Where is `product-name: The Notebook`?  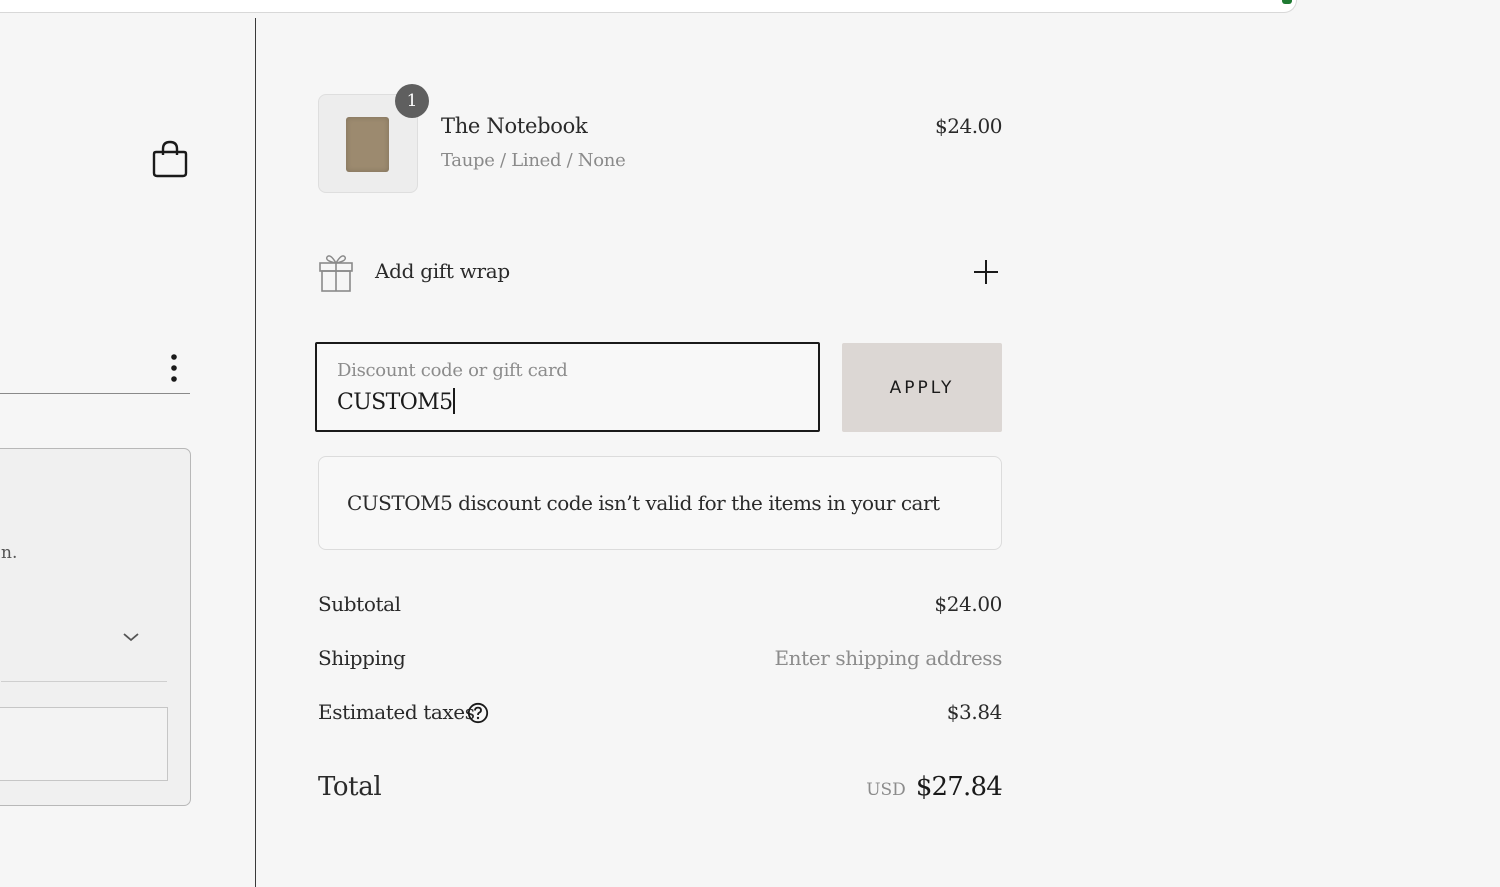
product-name: The Notebook is located at coordinates (514, 126).